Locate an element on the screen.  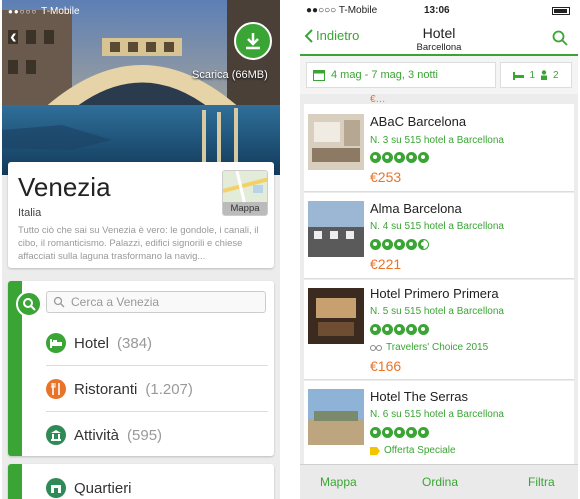
menu-count: (1.207) is located at coordinates (169, 389).